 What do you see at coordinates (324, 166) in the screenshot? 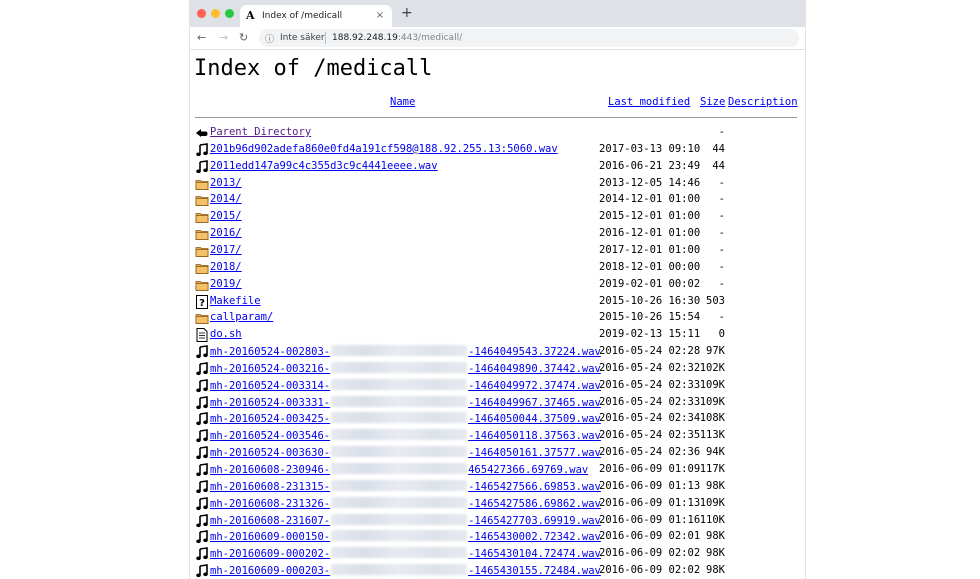
I see `file-link: 2011edd147a99c4c355d3c9c4441eeee.wav` at bounding box center [324, 166].